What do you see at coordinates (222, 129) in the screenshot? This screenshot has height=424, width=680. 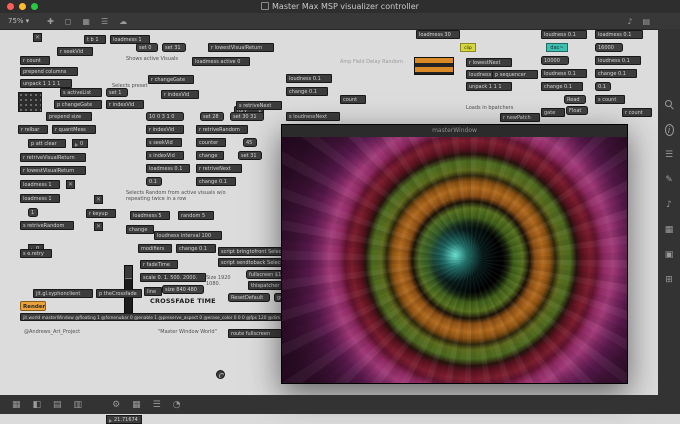 I see `max-object-box: r retriveRandom` at bounding box center [222, 129].